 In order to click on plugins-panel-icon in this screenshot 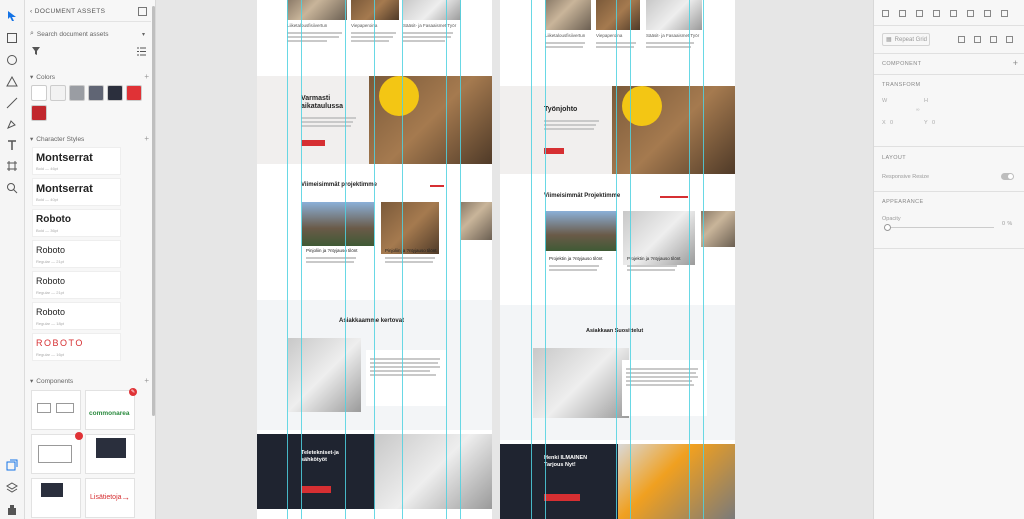, I will do `click(12, 510)`.